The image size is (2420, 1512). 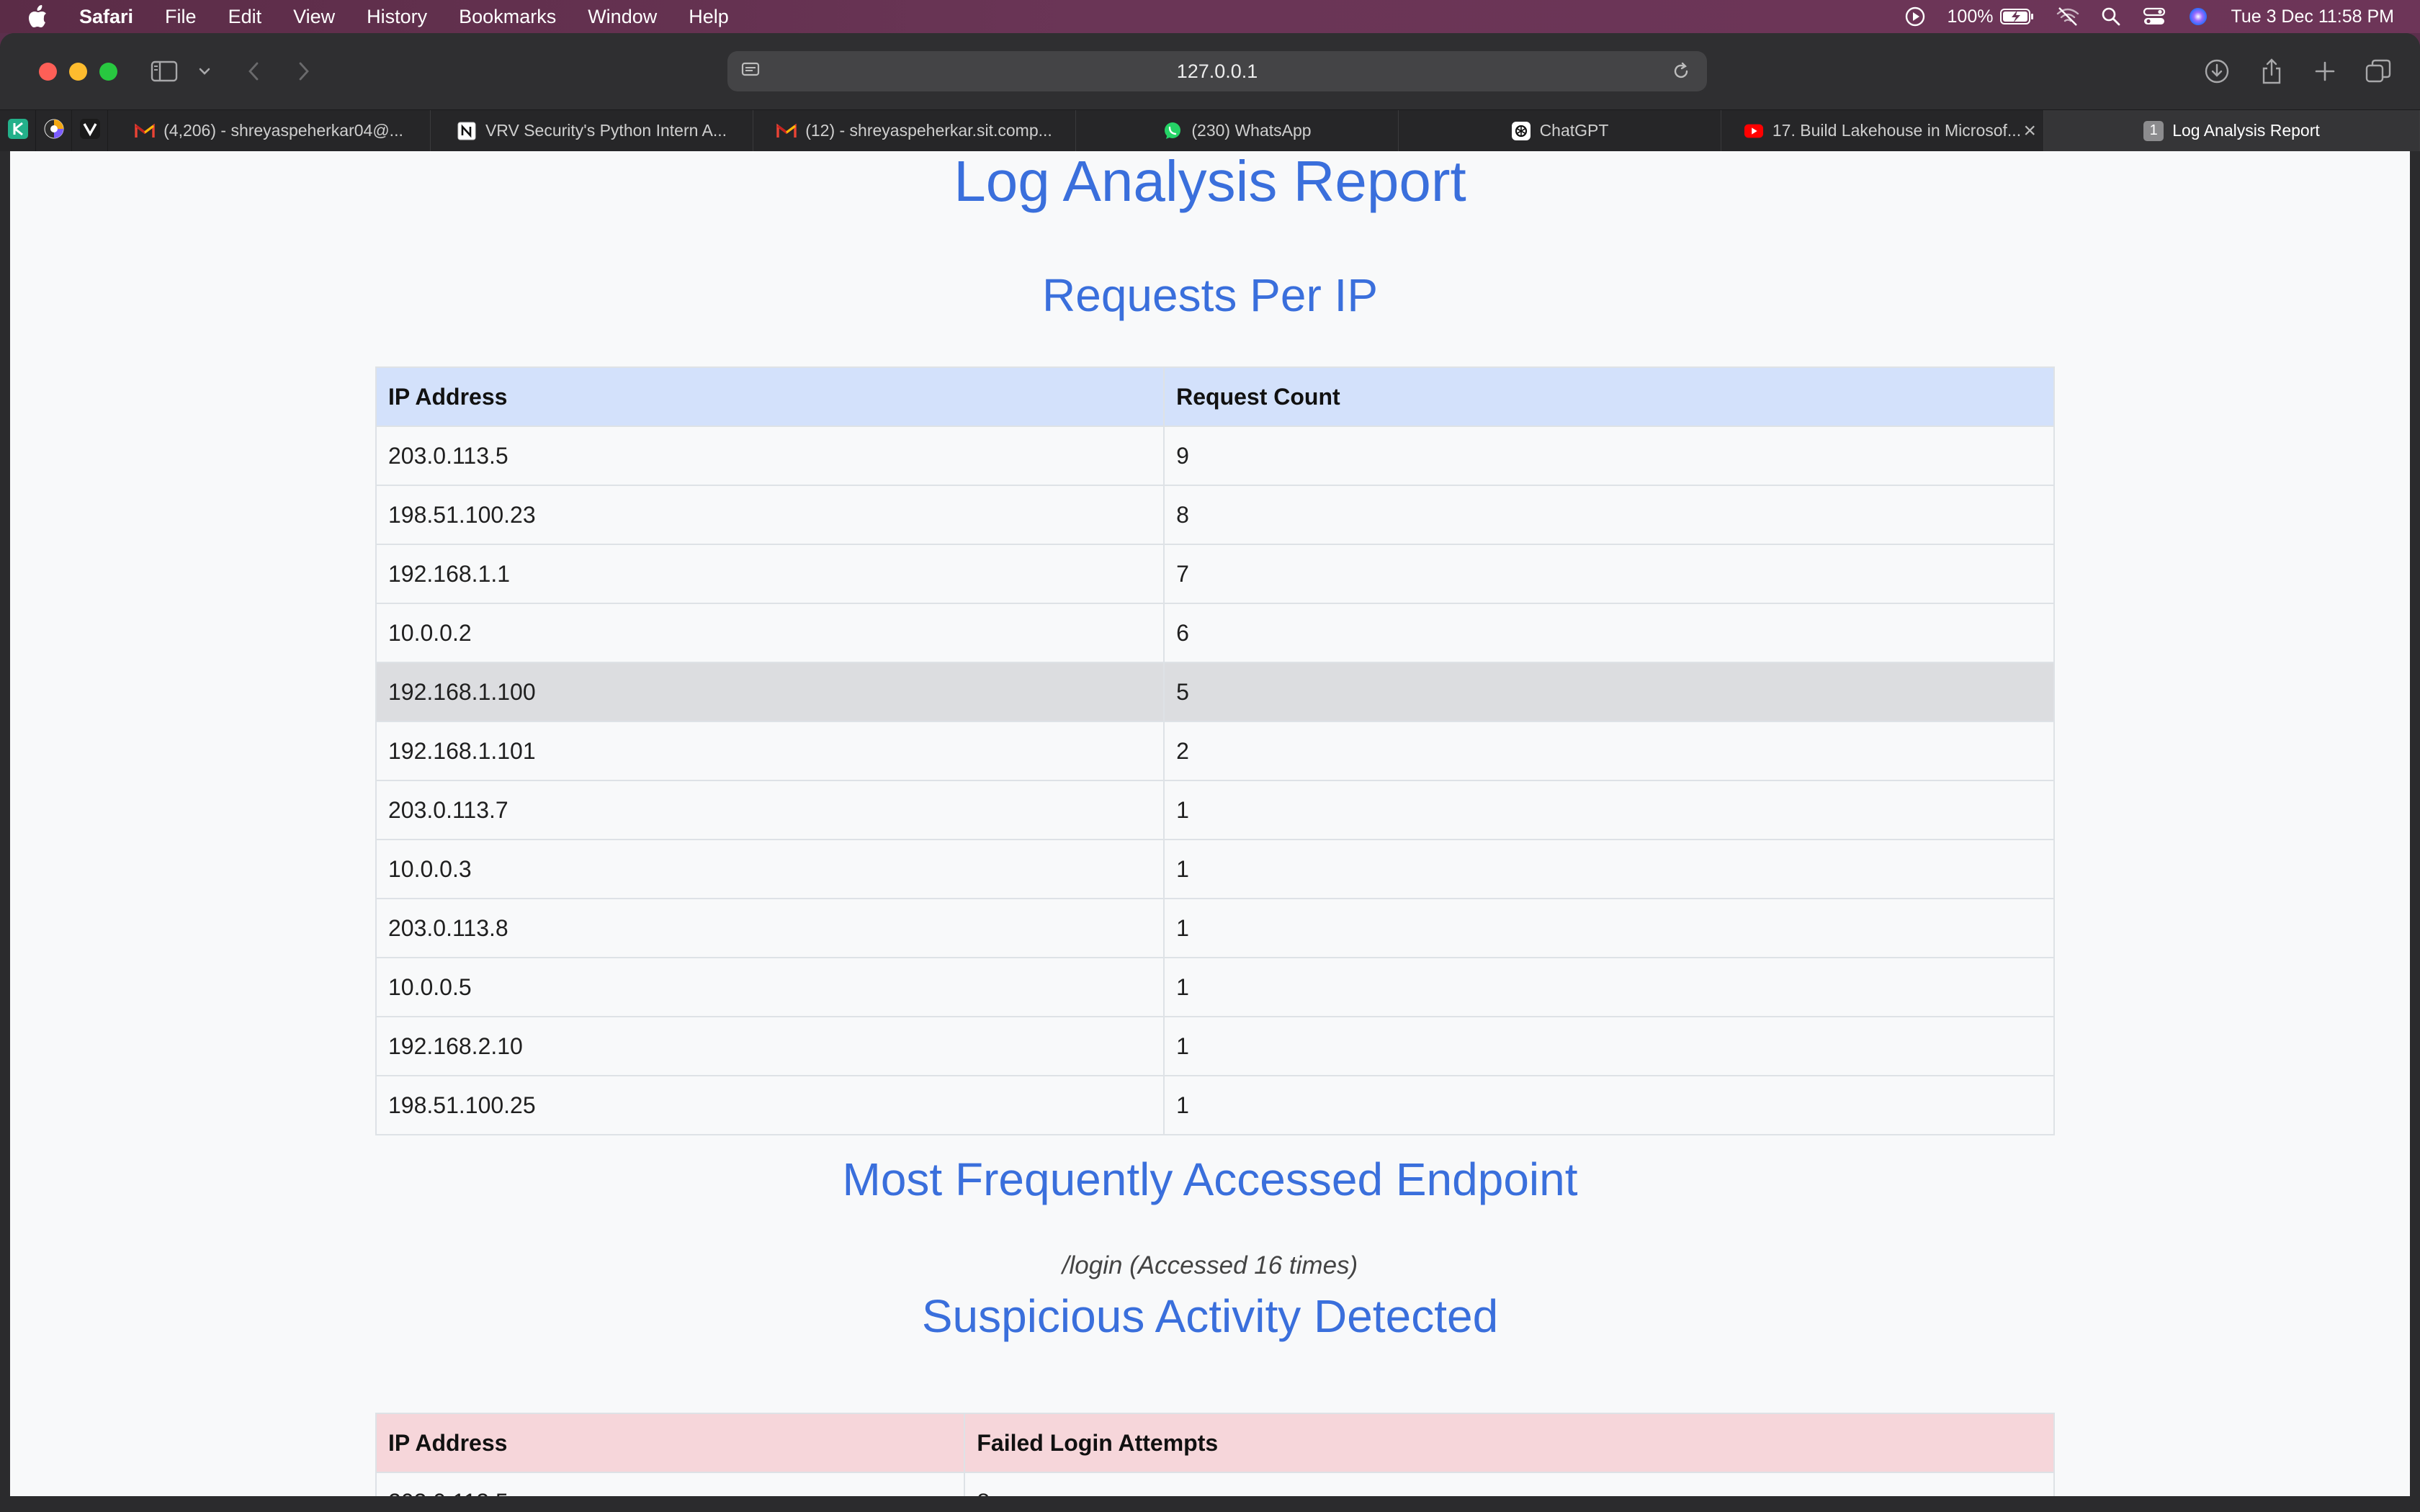 What do you see at coordinates (1609, 515) in the screenshot?
I see `cell-count: 8` at bounding box center [1609, 515].